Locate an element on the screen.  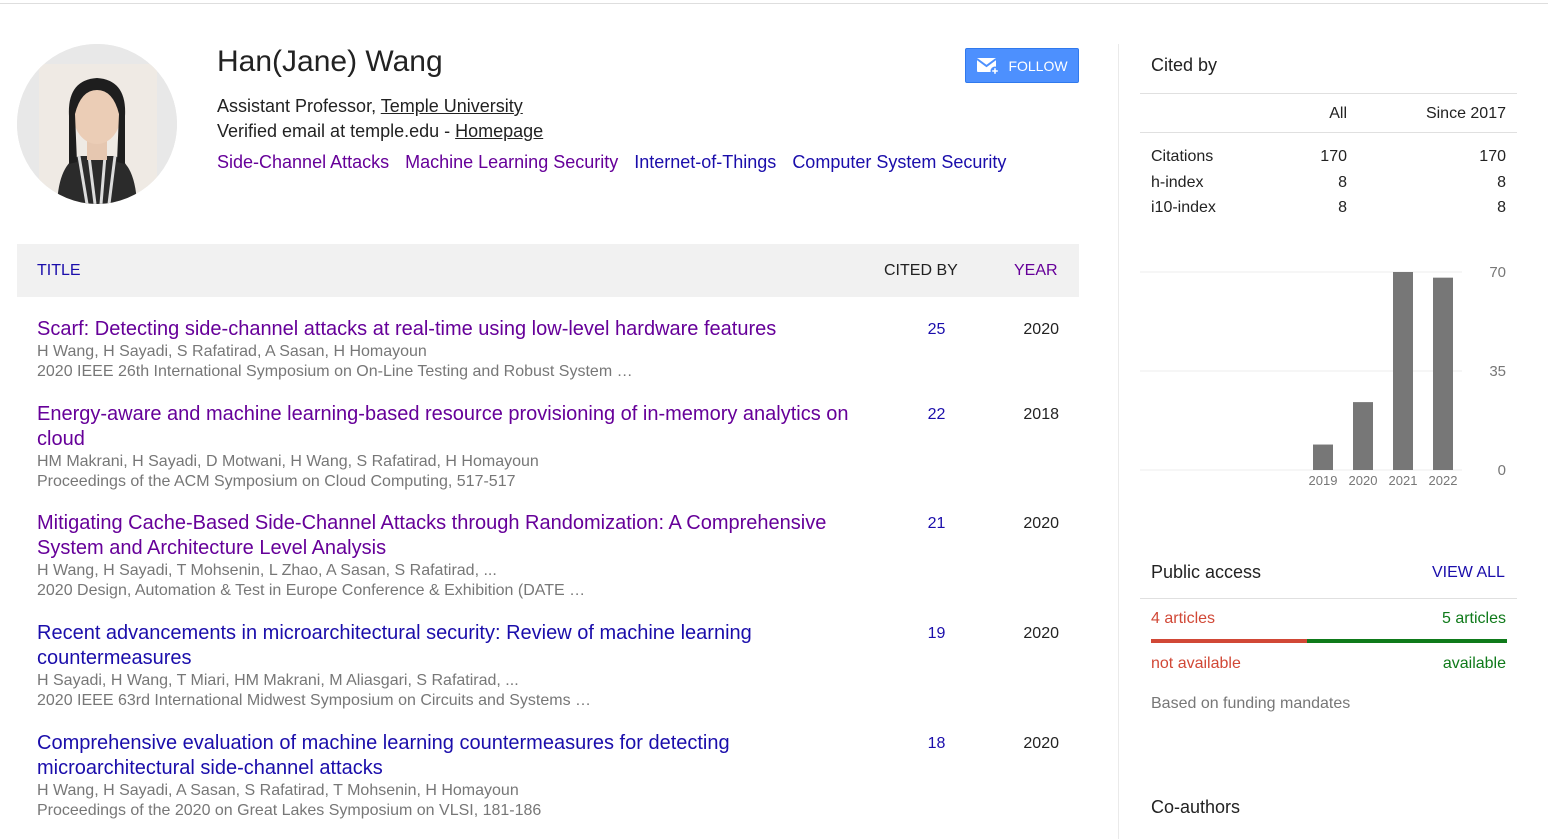
article-year: 2018 is located at coordinates (1041, 414).